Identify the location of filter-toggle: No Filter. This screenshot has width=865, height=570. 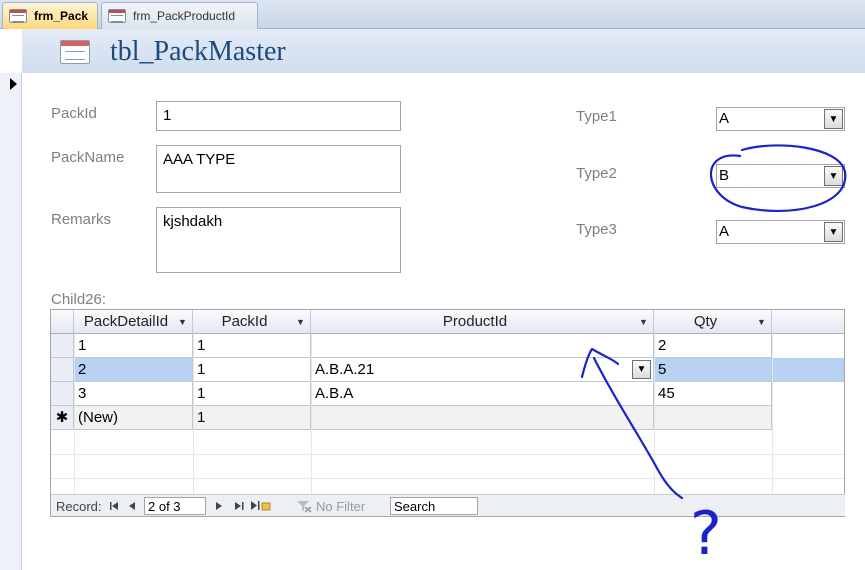
(340, 506).